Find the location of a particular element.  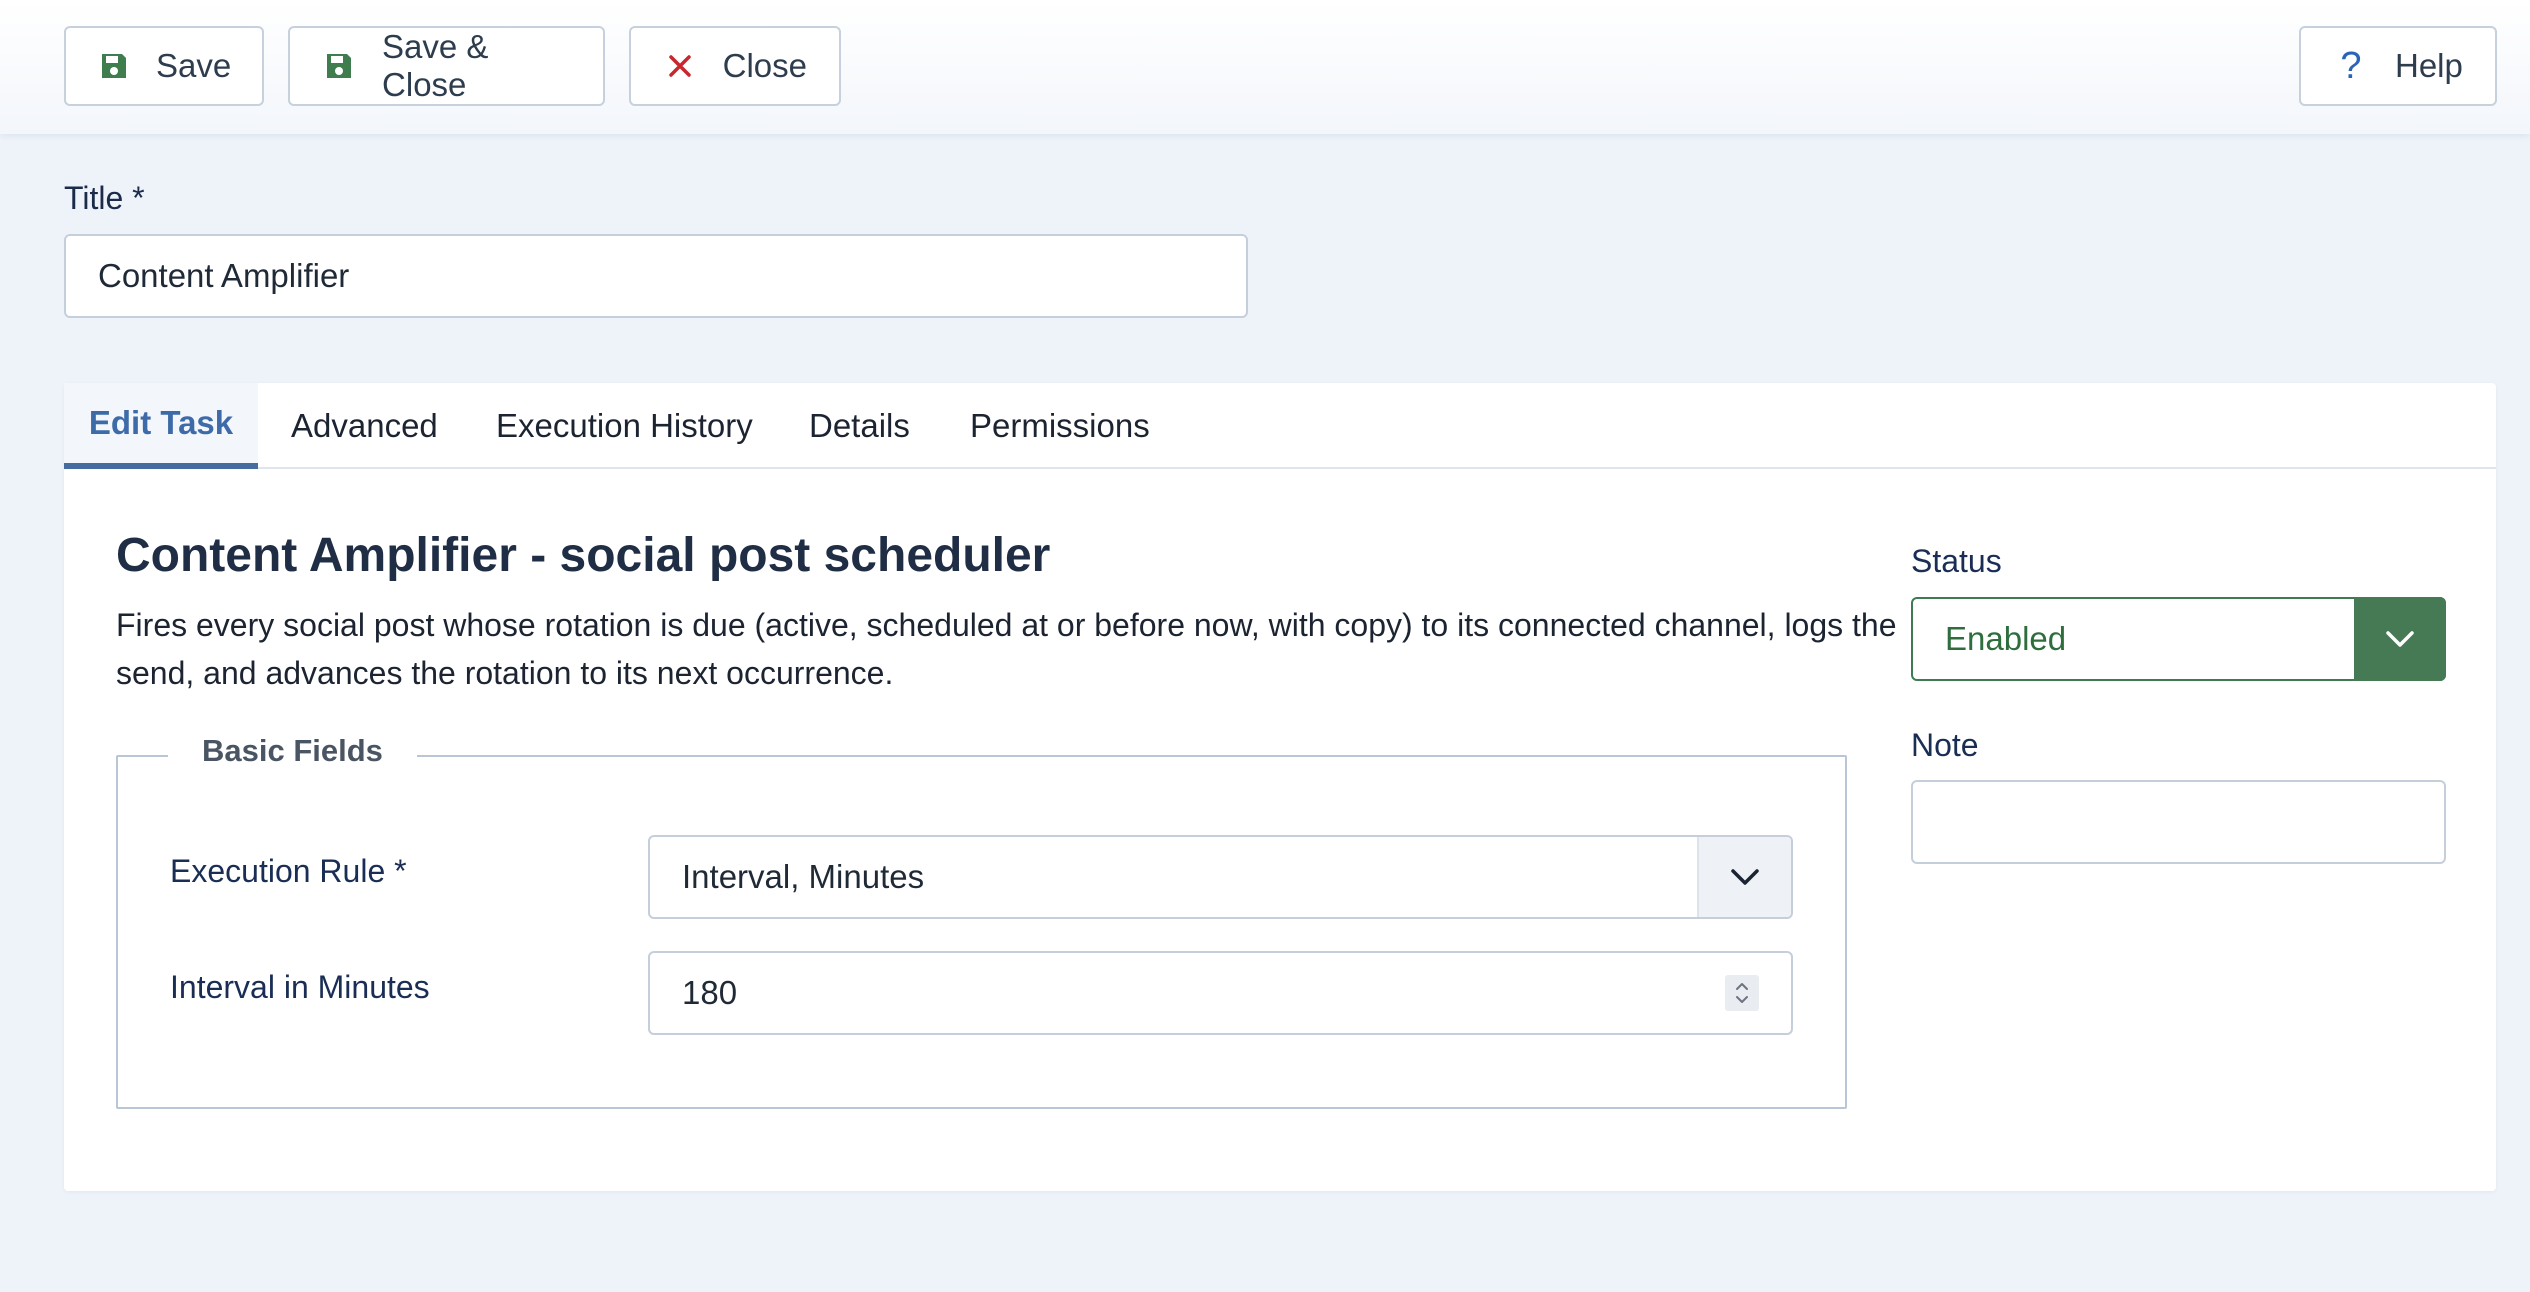

title-label: Title * is located at coordinates (104, 198).